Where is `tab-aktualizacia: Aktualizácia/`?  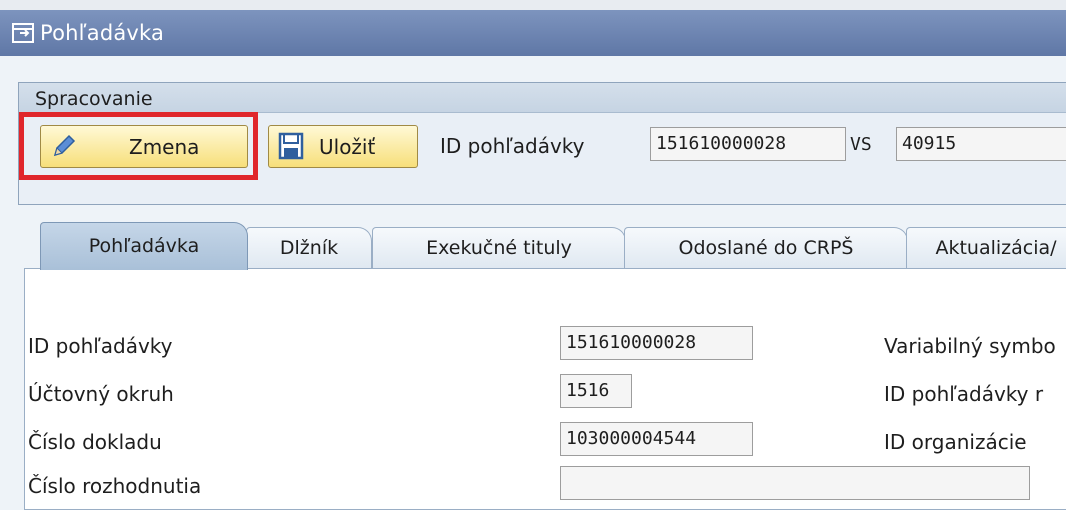 tab-aktualizacia: Aktualizácia/ is located at coordinates (986, 248).